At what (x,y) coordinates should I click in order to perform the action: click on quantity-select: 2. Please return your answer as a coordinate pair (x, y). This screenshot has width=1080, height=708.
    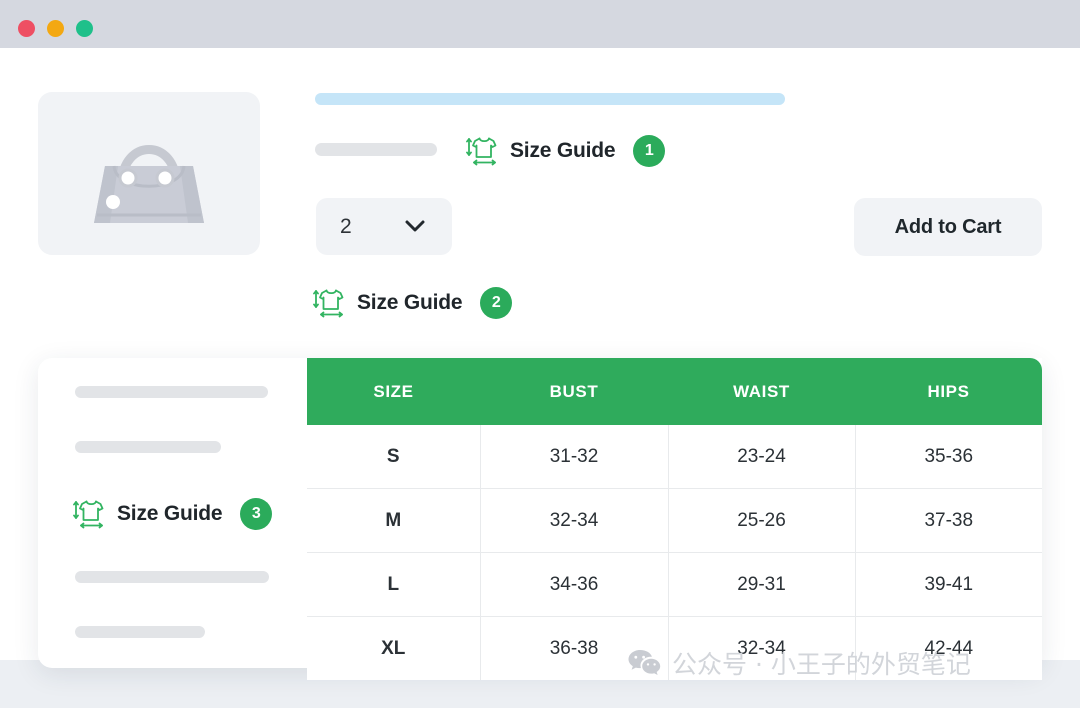
    Looking at the image, I should click on (384, 226).